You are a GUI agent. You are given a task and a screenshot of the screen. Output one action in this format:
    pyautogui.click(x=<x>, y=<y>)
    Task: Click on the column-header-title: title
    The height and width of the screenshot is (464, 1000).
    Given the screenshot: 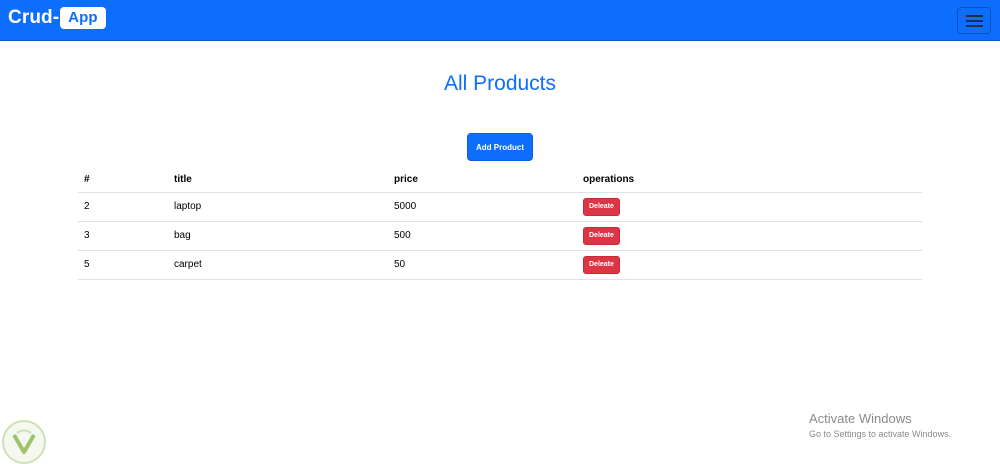 What is the action you would take?
    pyautogui.click(x=278, y=180)
    